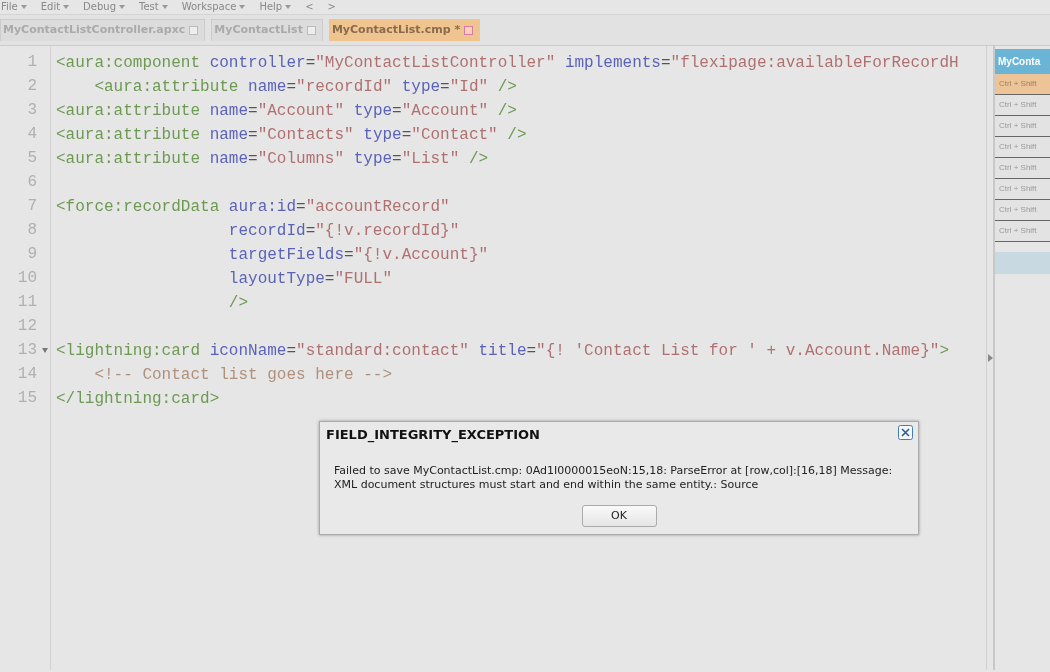 The width and height of the screenshot is (1050, 672). Describe the element at coordinates (331, 7) in the screenshot. I see `nav-arrow: >` at that location.